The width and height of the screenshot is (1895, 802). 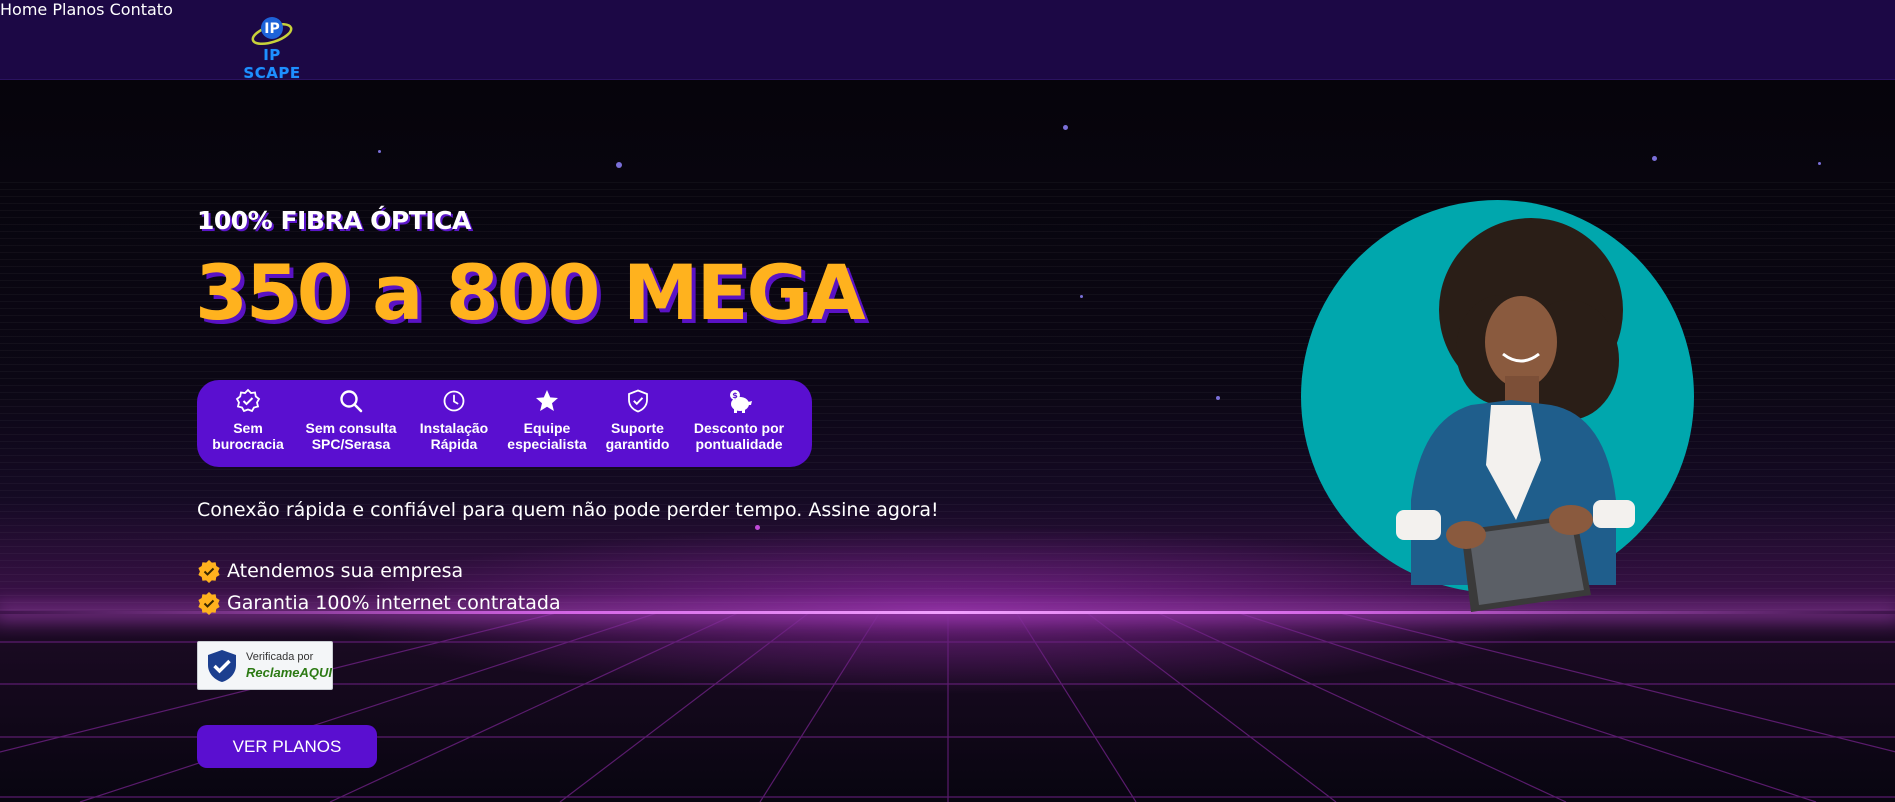 I want to click on feature-equipe-especialista: Equipe especialista, so click(x=547, y=420).